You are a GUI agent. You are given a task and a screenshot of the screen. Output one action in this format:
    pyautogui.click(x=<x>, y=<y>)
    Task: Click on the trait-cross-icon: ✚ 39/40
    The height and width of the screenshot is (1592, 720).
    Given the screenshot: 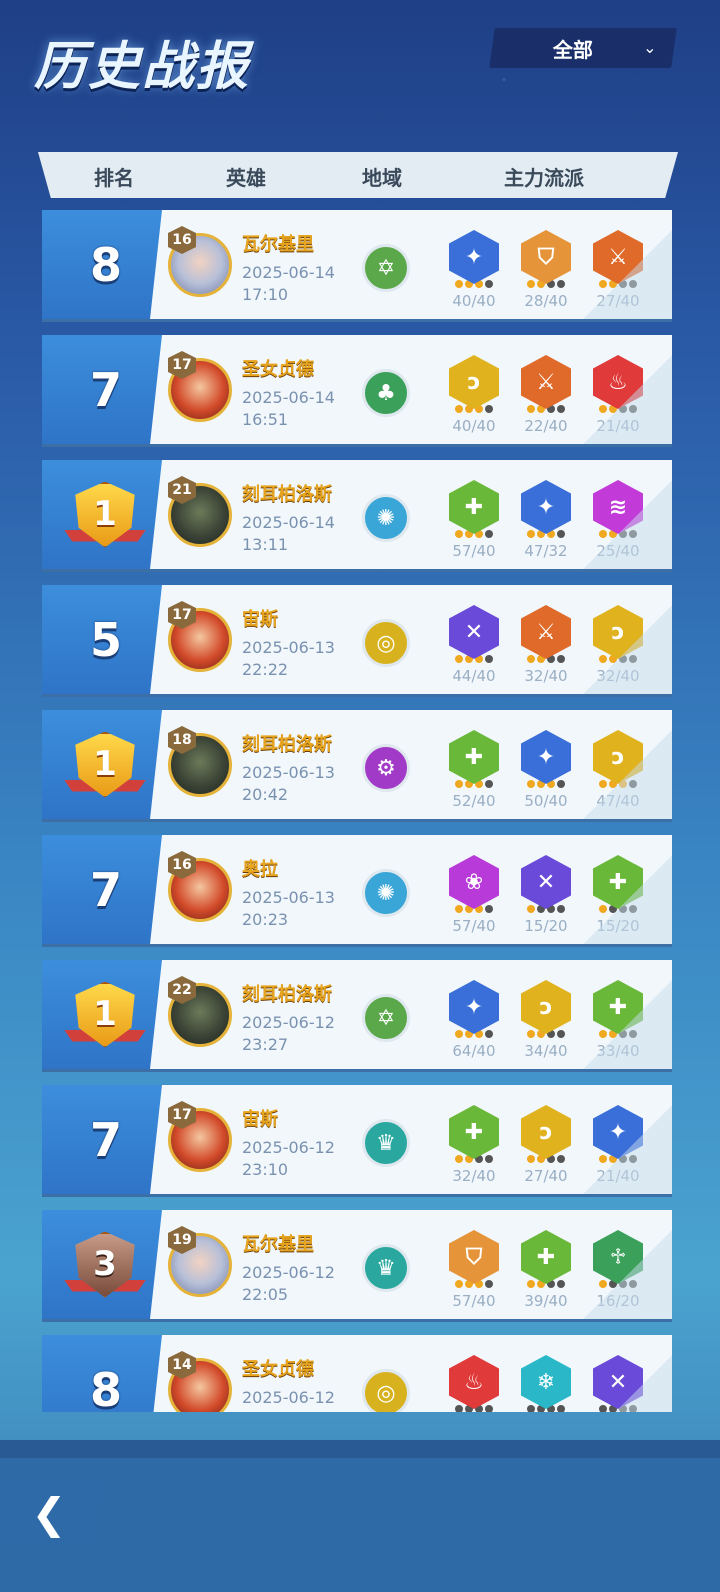 What is the action you would take?
    pyautogui.click(x=546, y=1270)
    